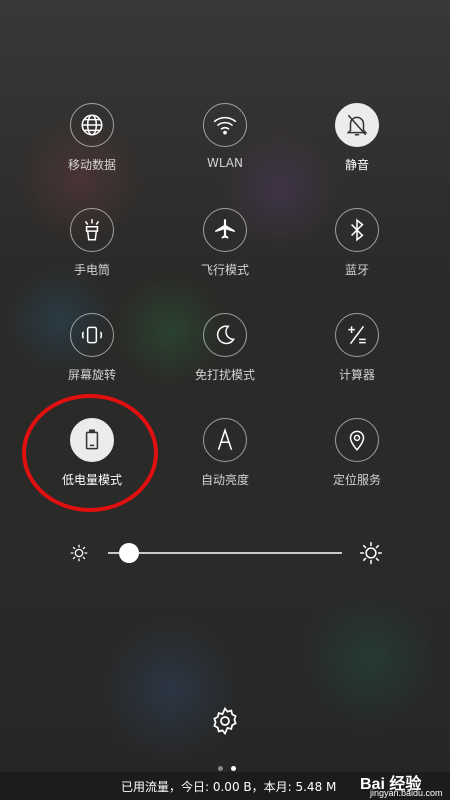  I want to click on brightness-high-icon, so click(371, 553).